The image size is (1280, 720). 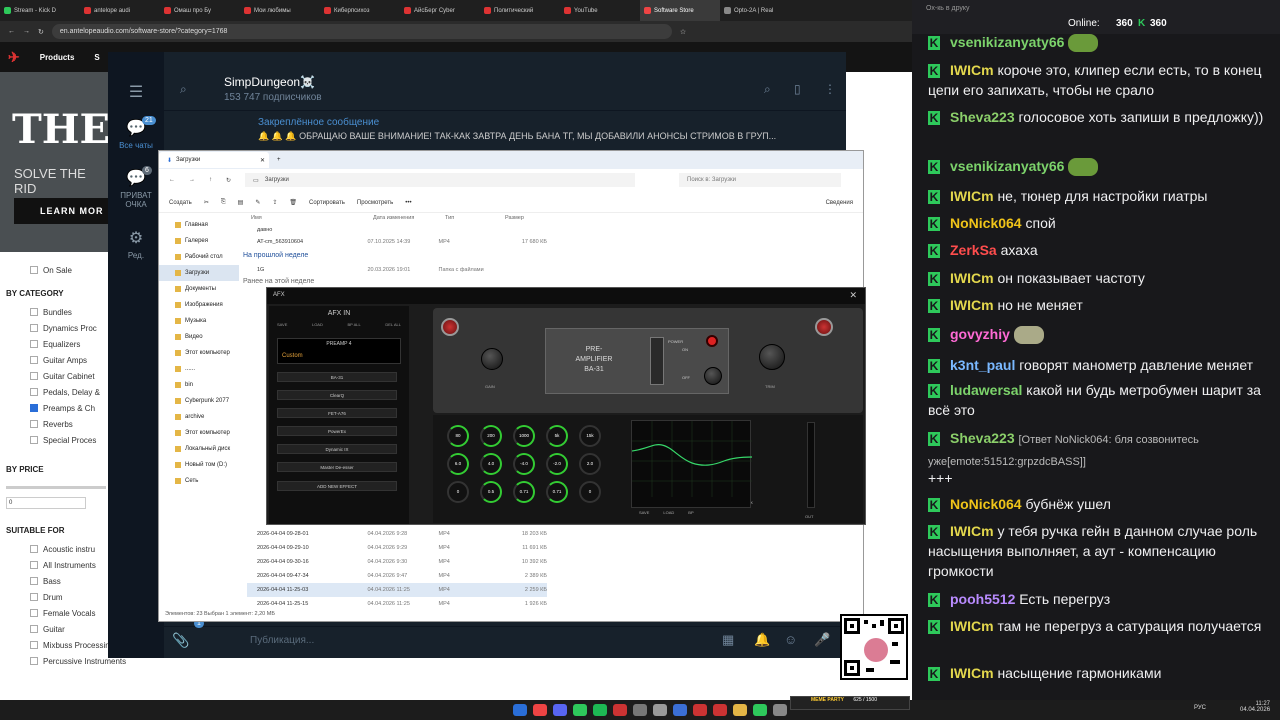 What do you see at coordinates (557, 464) in the screenshot?
I see `eq-knob: -2.0` at bounding box center [557, 464].